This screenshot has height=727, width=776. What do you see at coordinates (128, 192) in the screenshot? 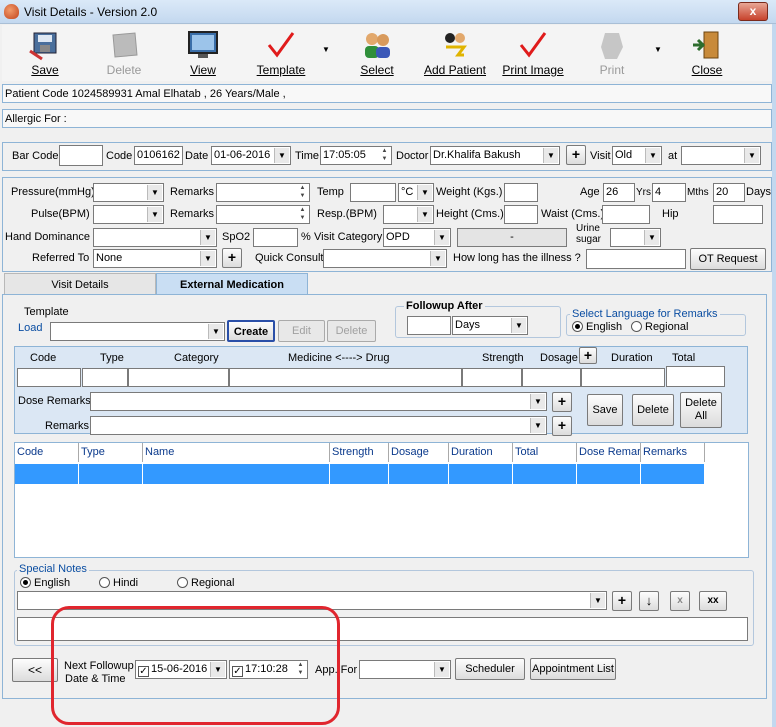
I see `pressure-select` at bounding box center [128, 192].